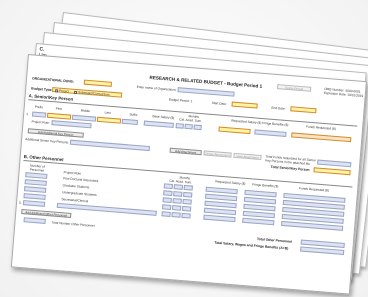 This screenshot has width=368, height=297. What do you see at coordinates (39, 107) in the screenshot?
I see `col-prefix: Prefix` at bounding box center [39, 107].